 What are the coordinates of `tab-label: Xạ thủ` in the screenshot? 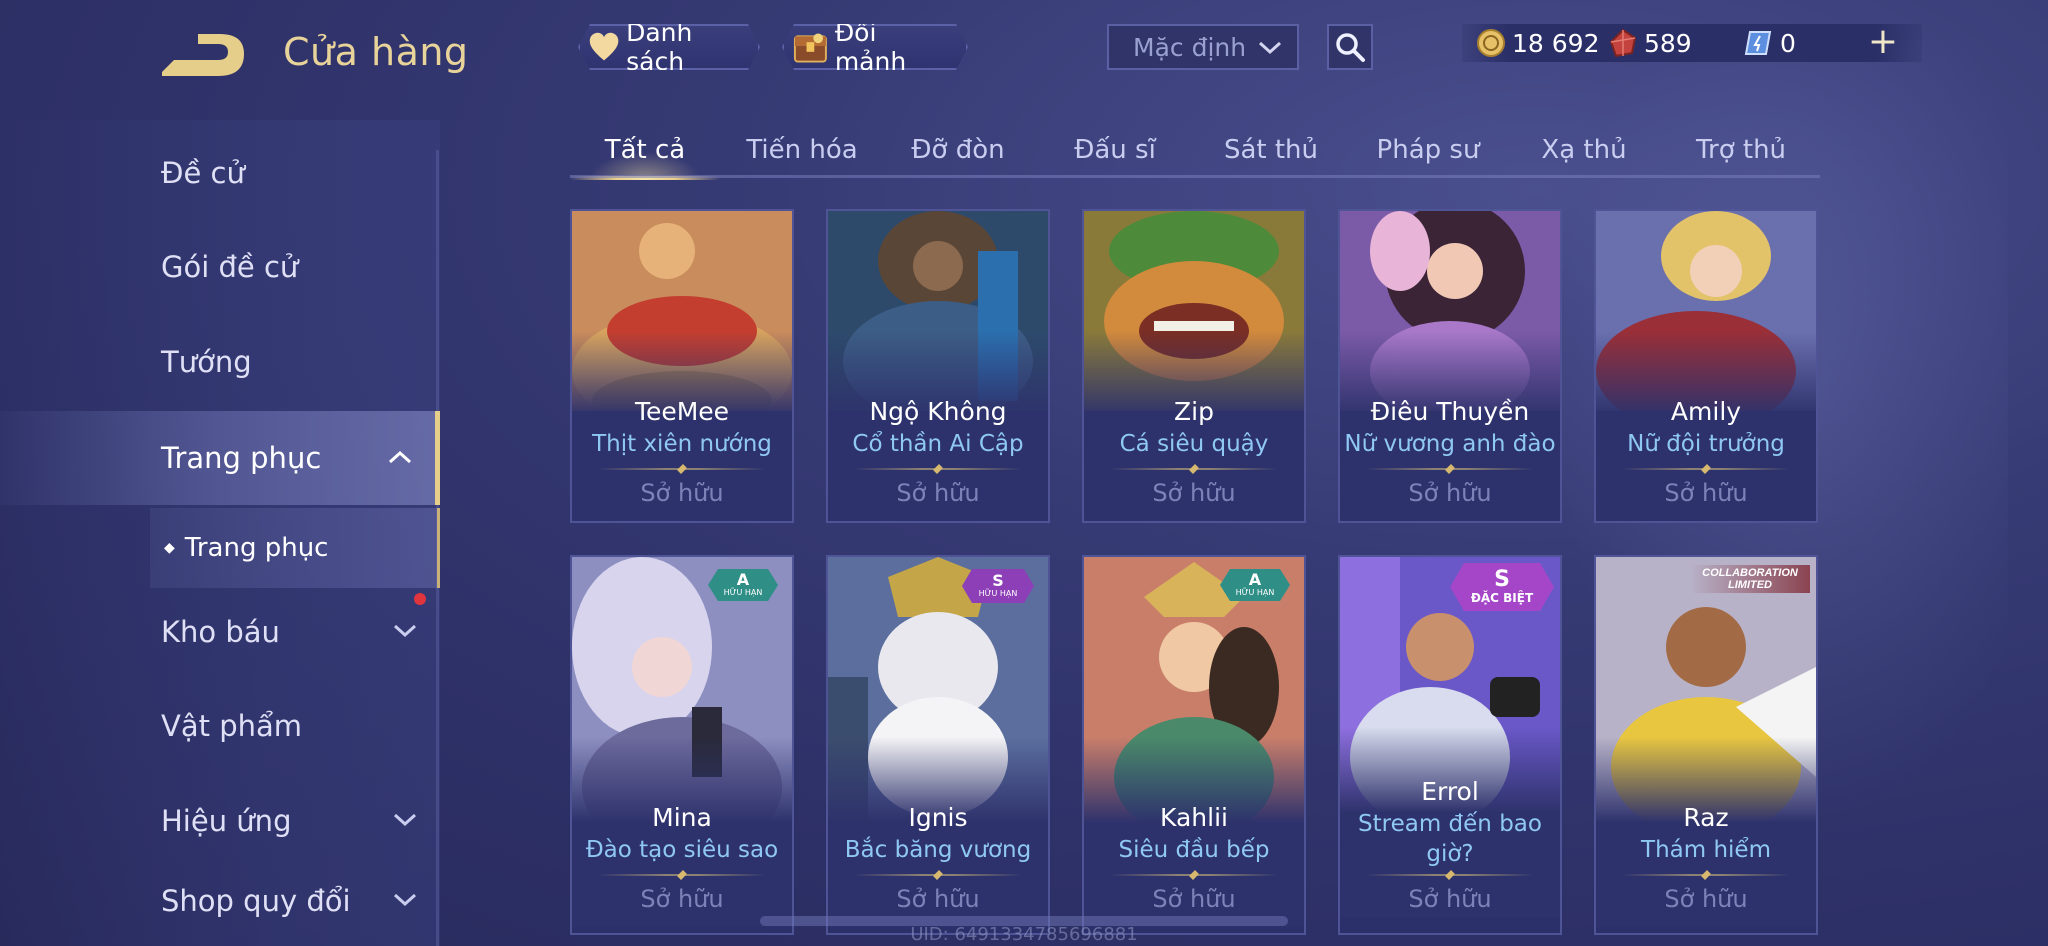 It's located at (1584, 150).